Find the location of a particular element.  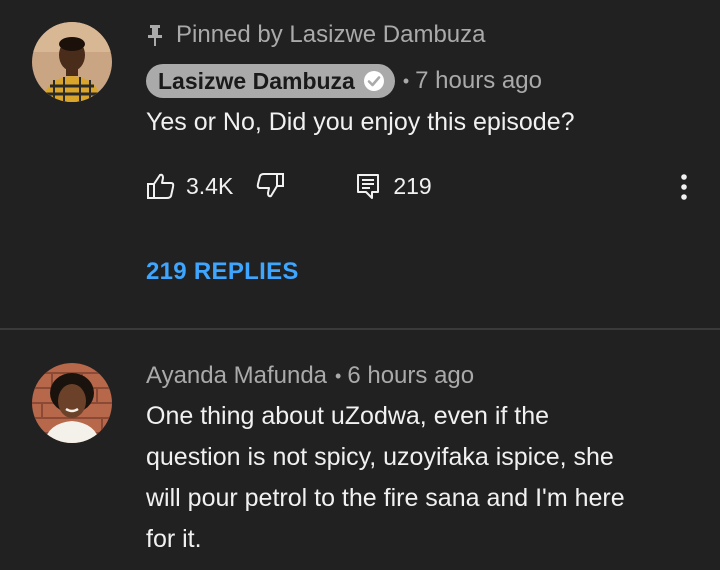

pinned-label: Pinned by Lasizwe Dambuza is located at coordinates (331, 34).